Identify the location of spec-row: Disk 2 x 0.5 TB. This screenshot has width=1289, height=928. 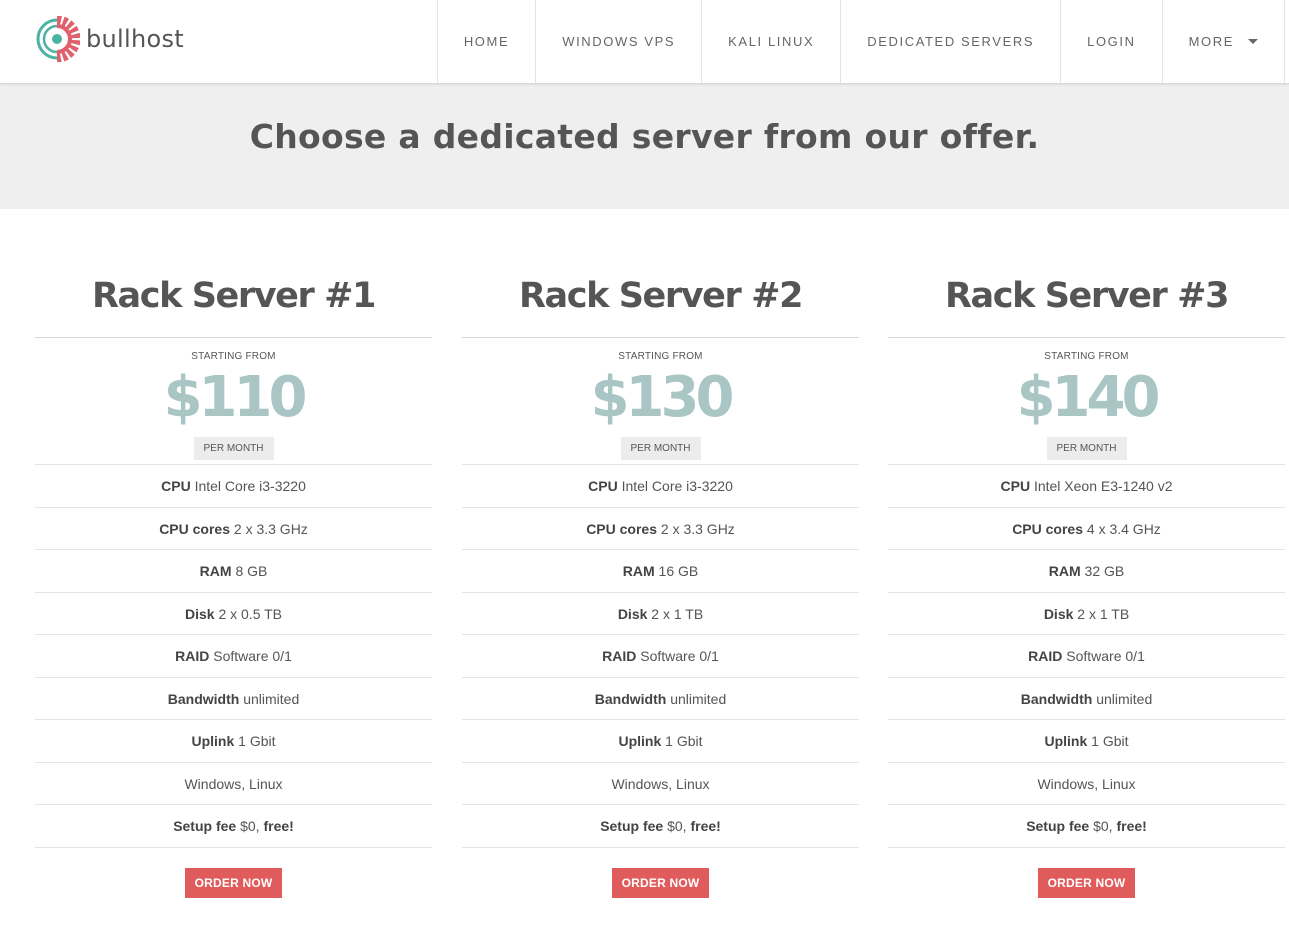
(233, 614).